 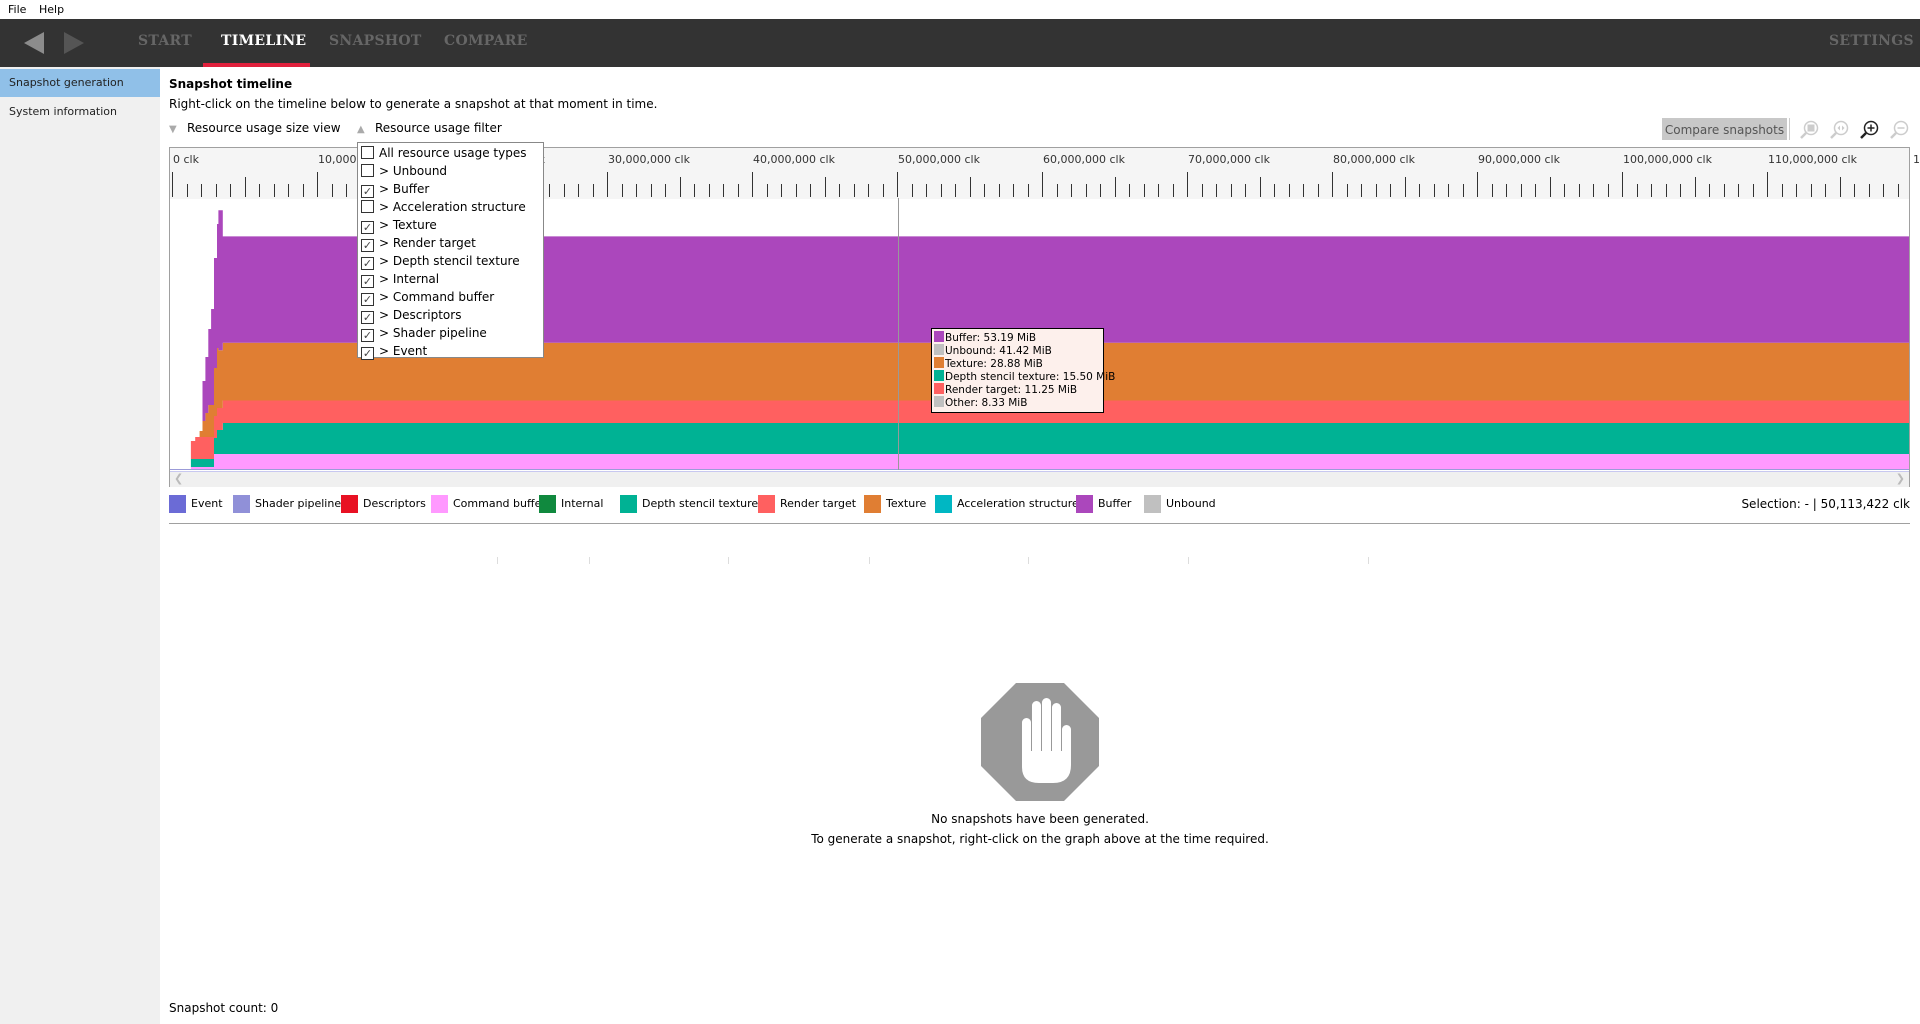 I want to click on page-title: Snapshot timeline, so click(x=231, y=84).